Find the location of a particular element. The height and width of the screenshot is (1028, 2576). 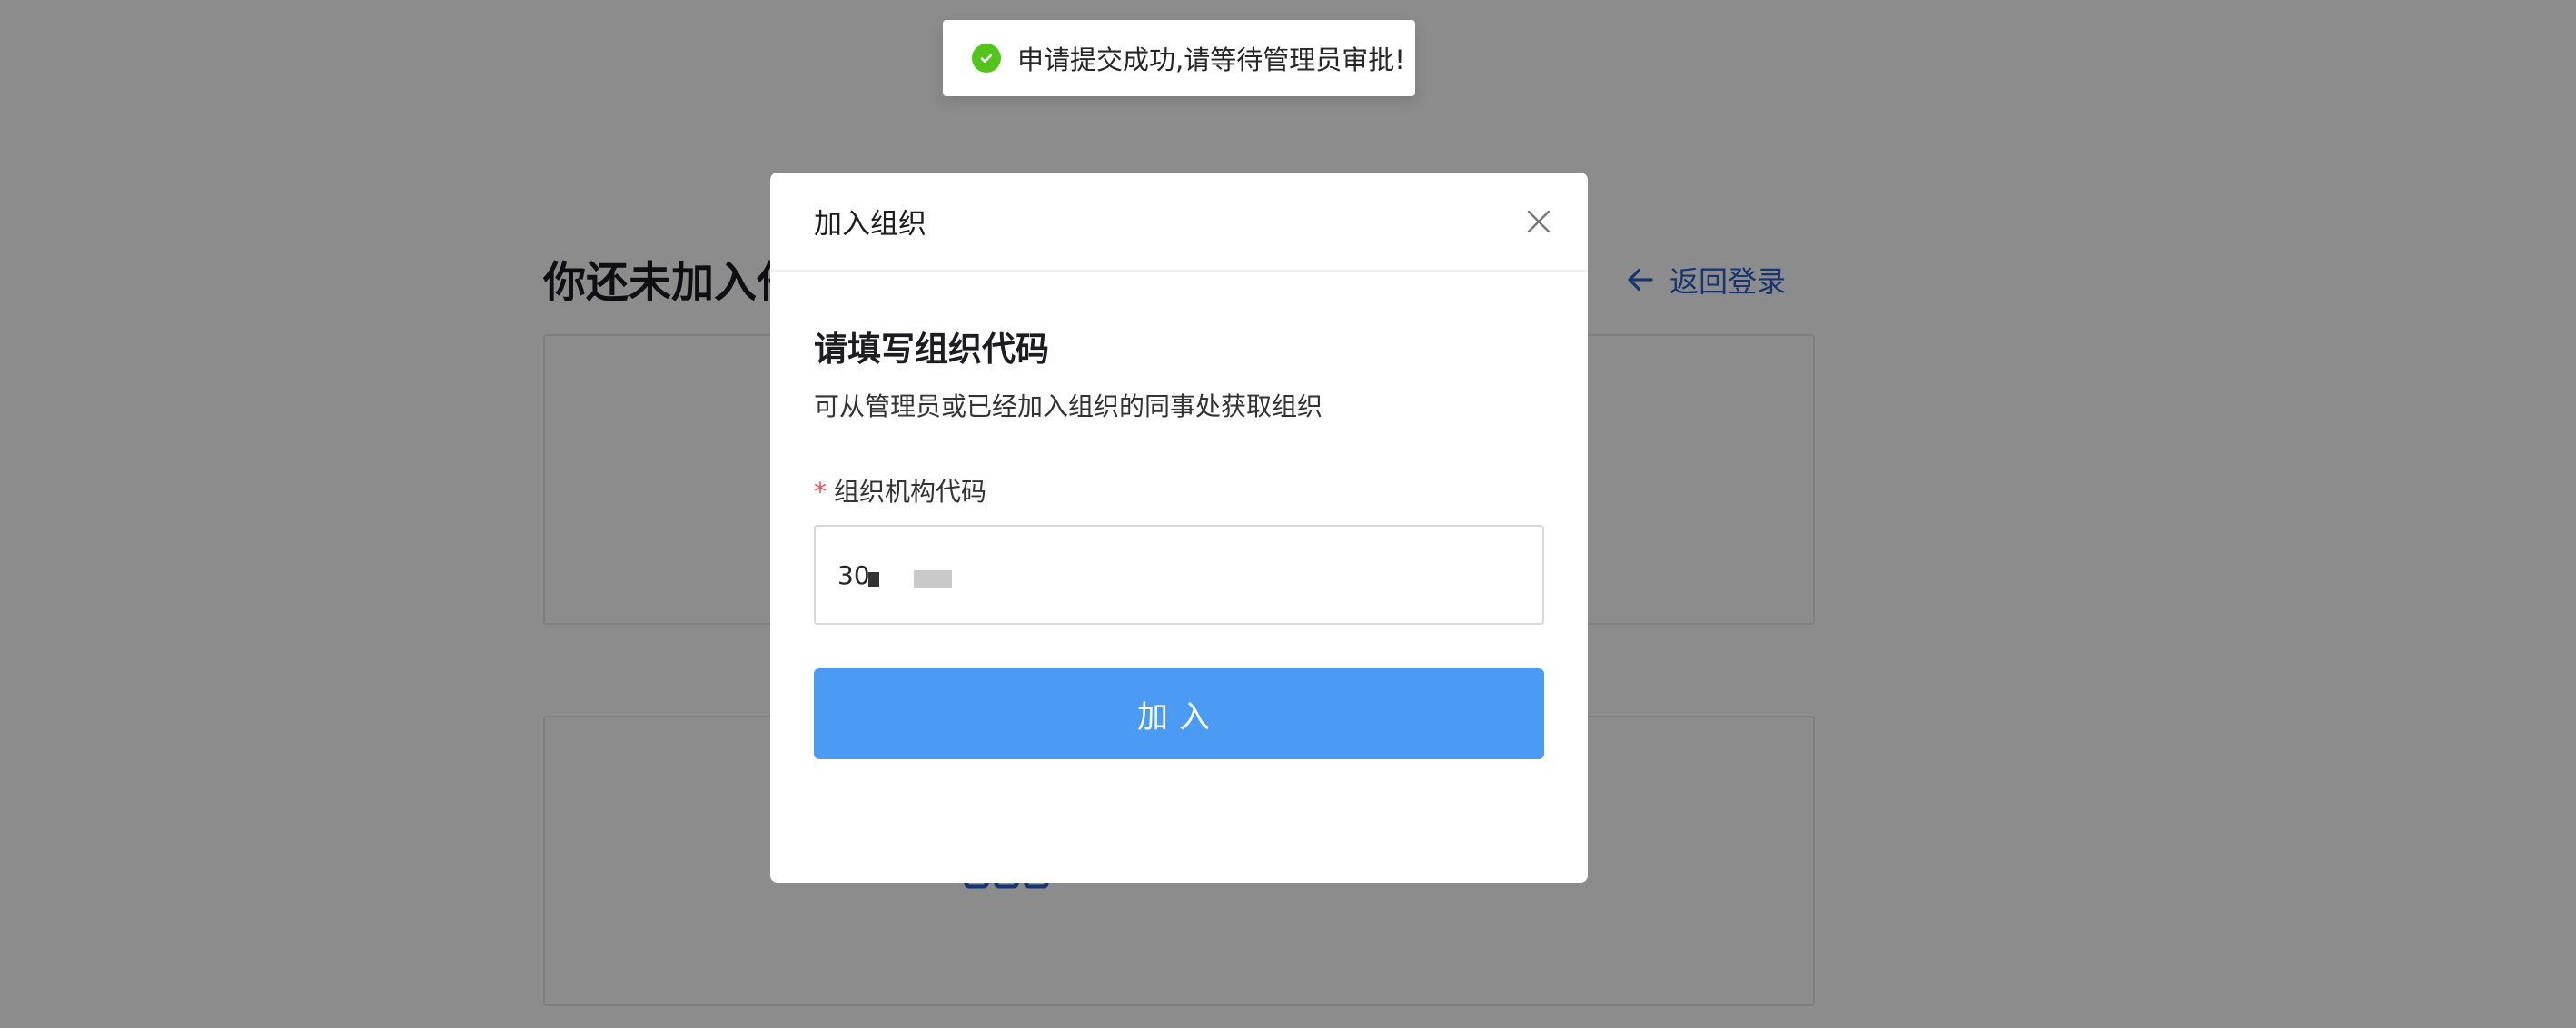

close-icon is located at coordinates (1538, 222).